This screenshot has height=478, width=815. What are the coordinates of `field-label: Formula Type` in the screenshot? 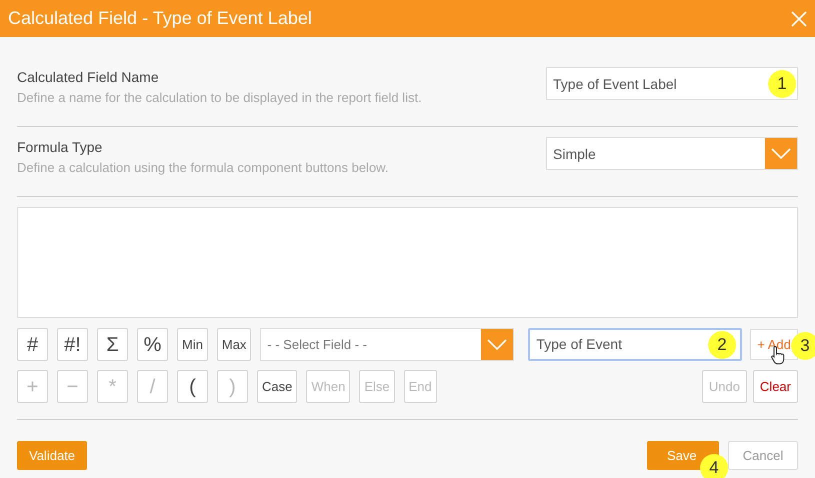 It's located at (60, 147).